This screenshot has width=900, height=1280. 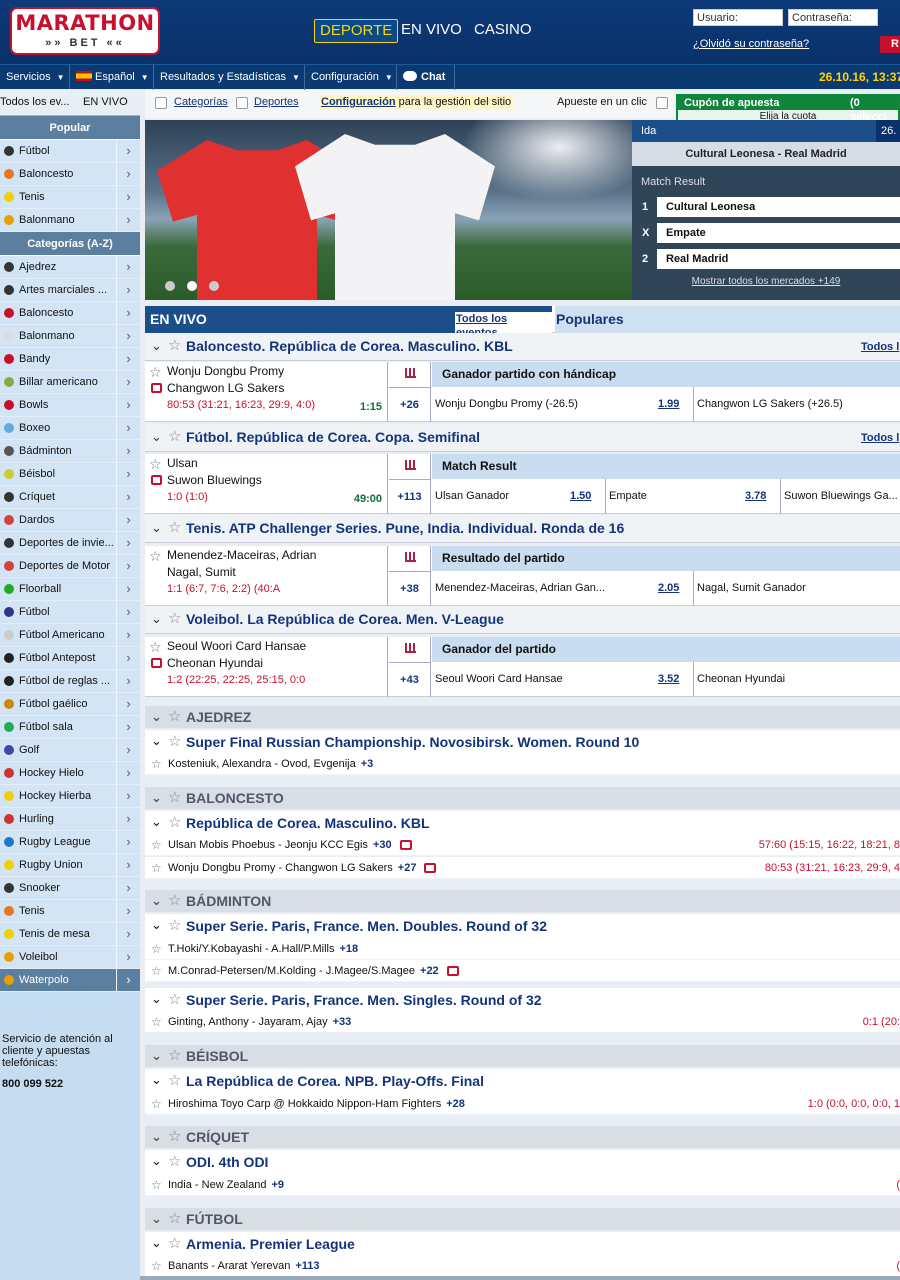 What do you see at coordinates (161, 103) in the screenshot?
I see `categorias-checkbox` at bounding box center [161, 103].